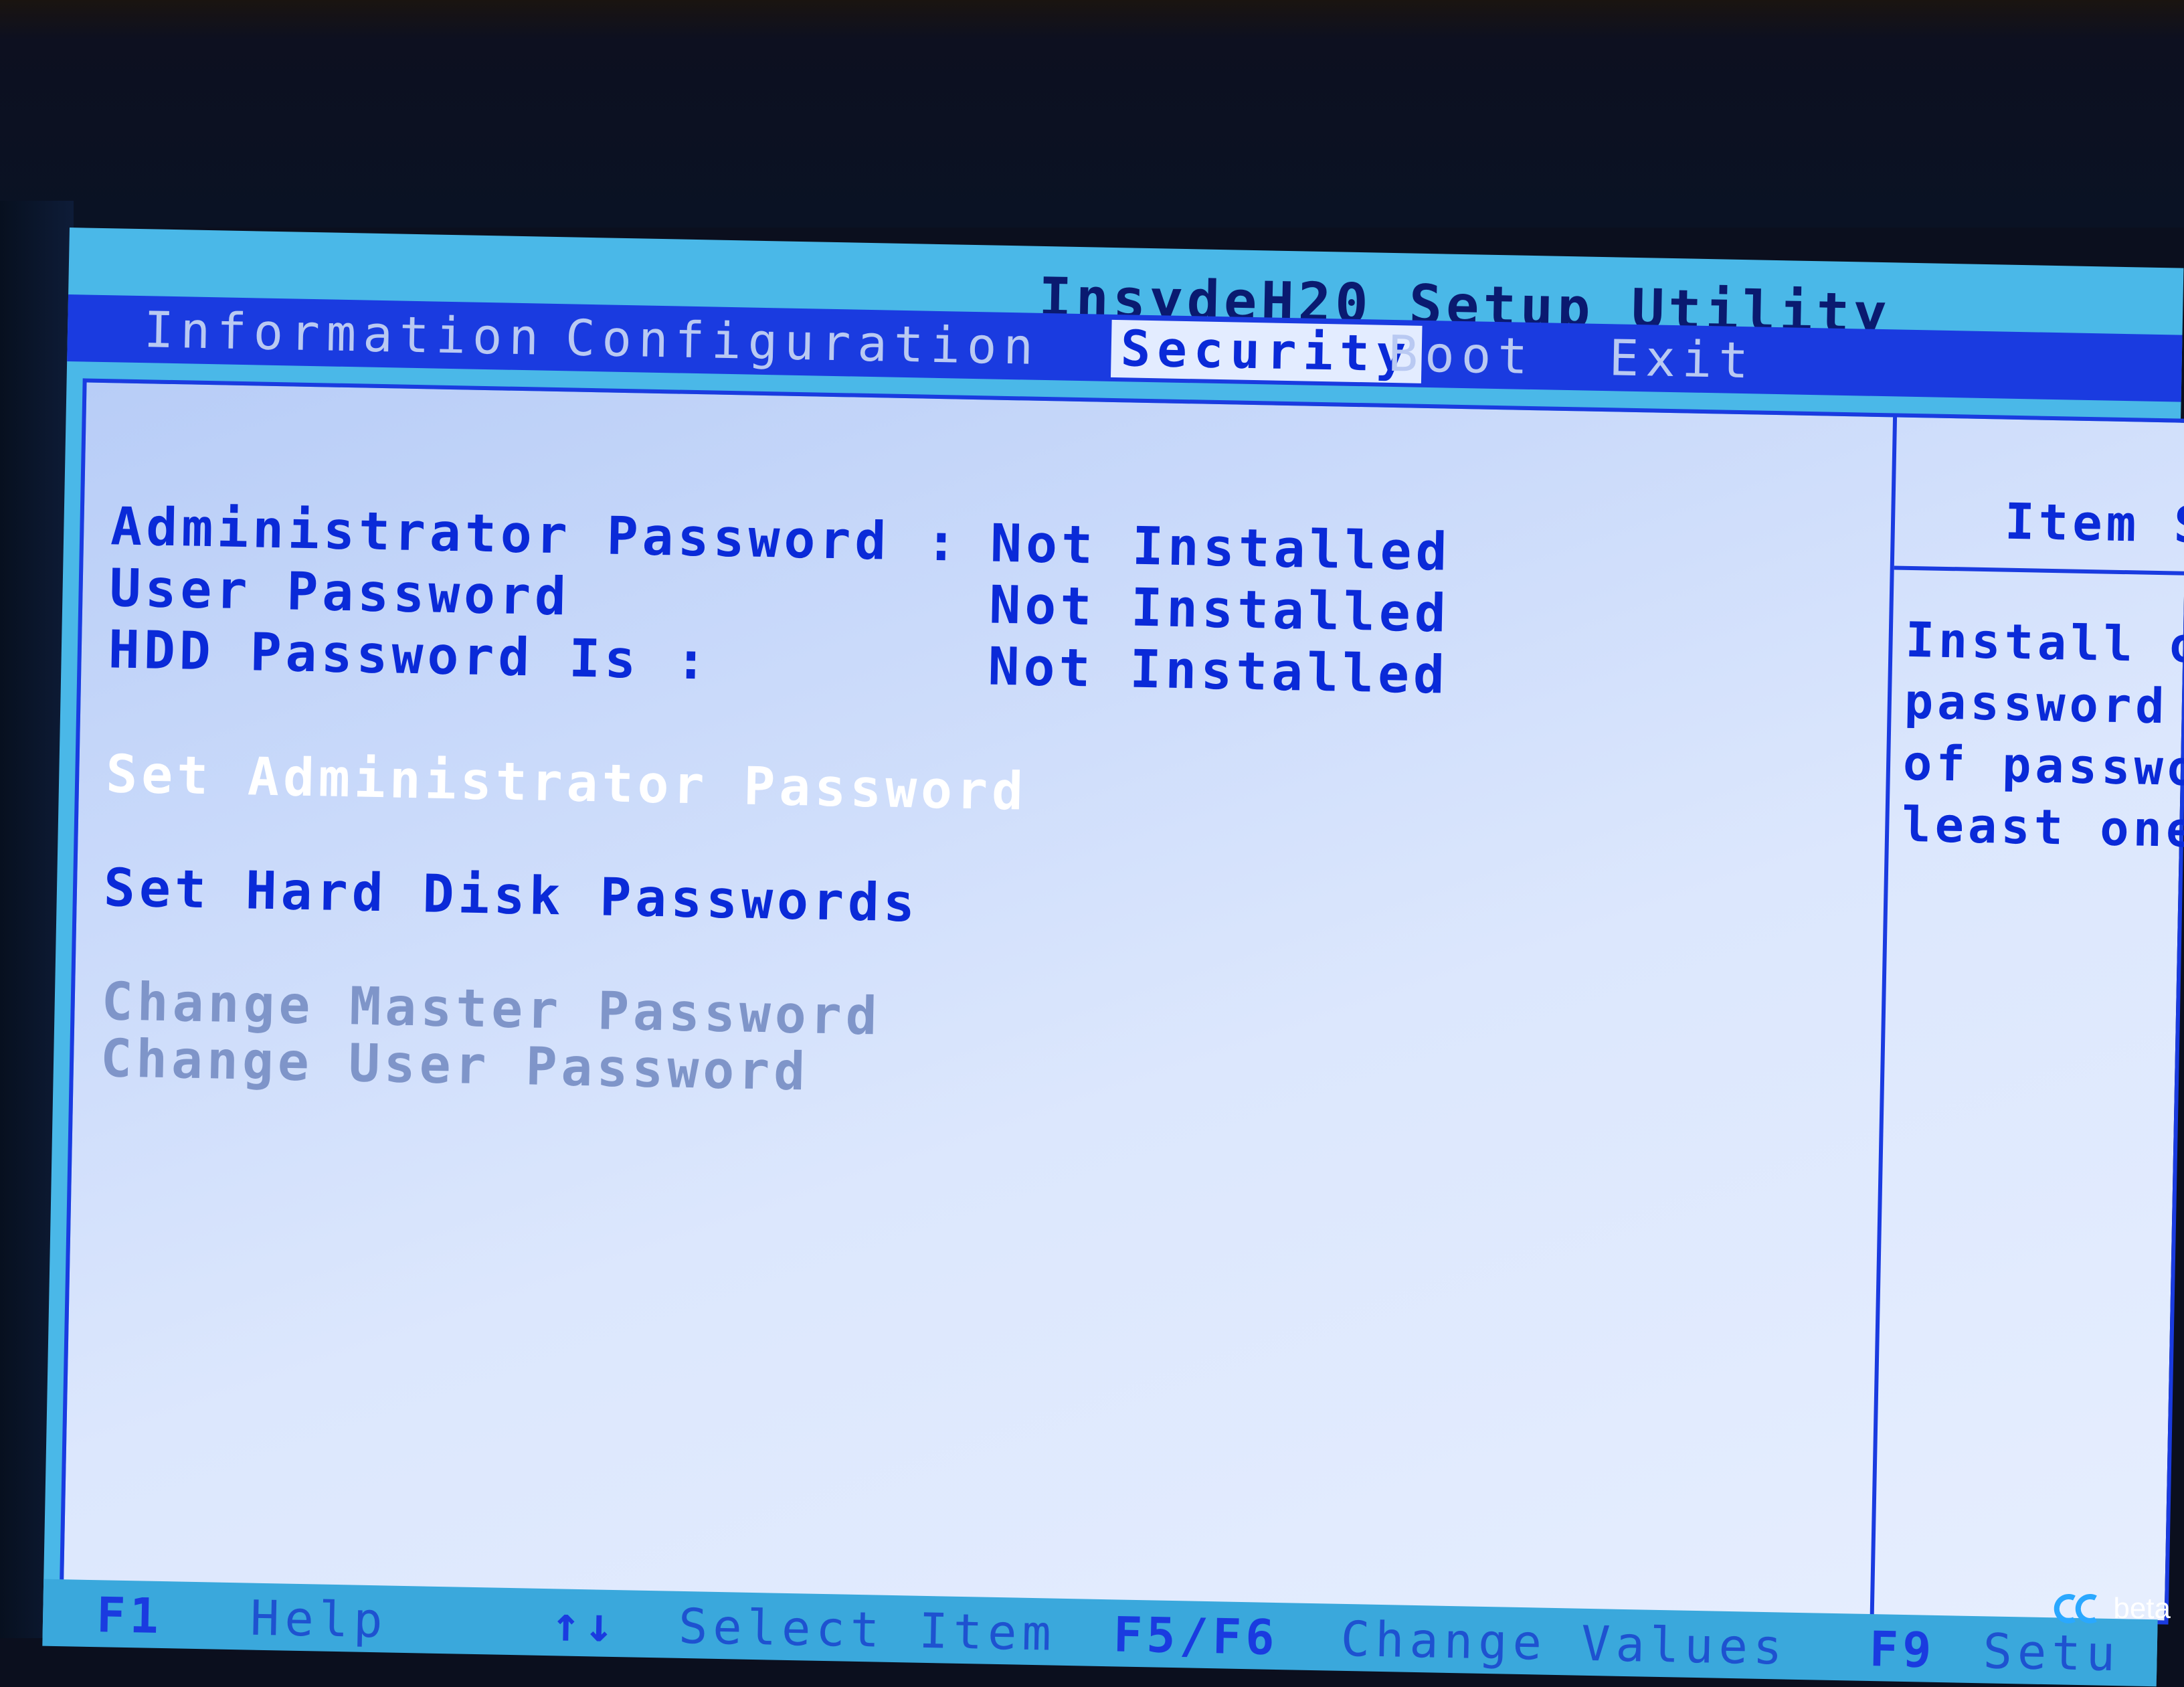  What do you see at coordinates (867, 1629) in the screenshot?
I see `key-arrows-desc: Select Item` at bounding box center [867, 1629].